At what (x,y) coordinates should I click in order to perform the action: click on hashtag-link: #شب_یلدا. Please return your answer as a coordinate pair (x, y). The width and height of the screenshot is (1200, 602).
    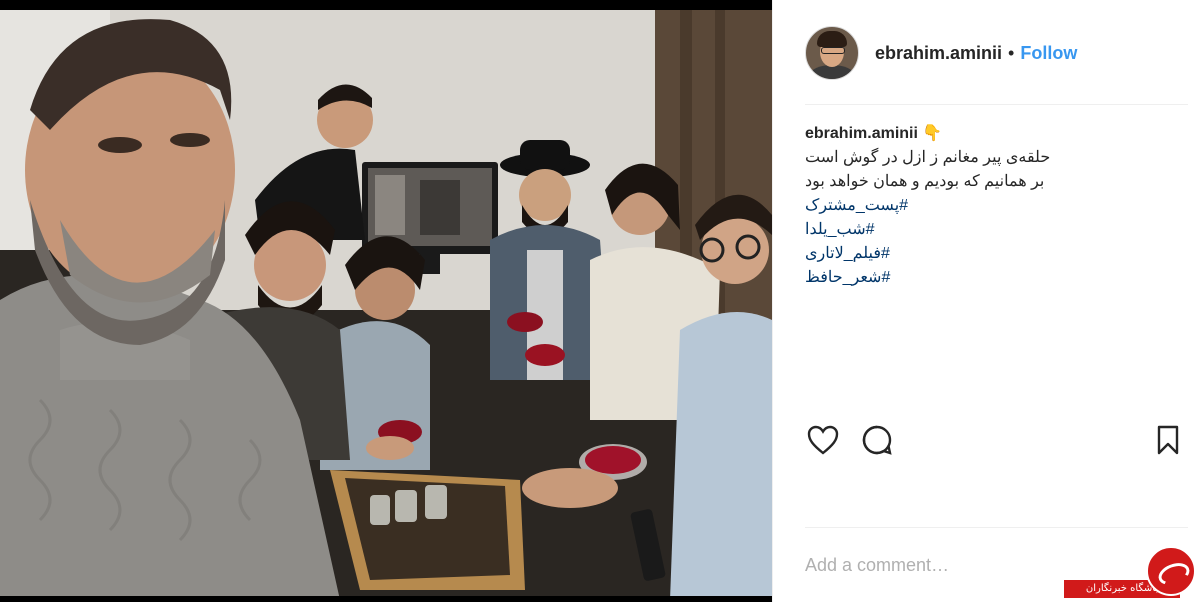
    Looking at the image, I should click on (995, 230).